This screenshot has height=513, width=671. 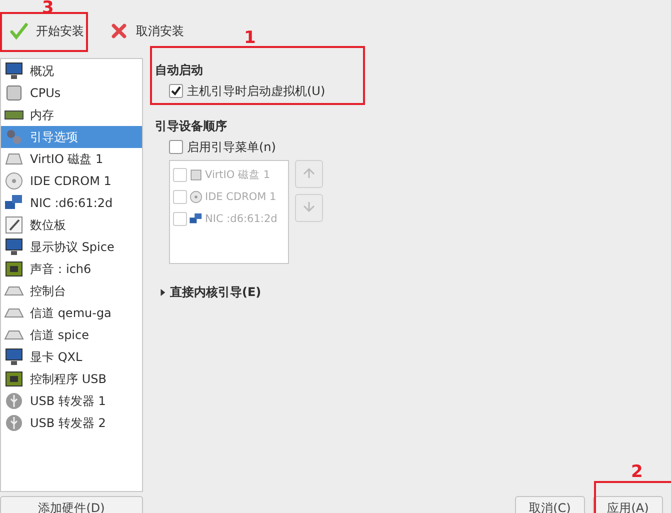 What do you see at coordinates (250, 38) in the screenshot?
I see `annotation-number: 1` at bounding box center [250, 38].